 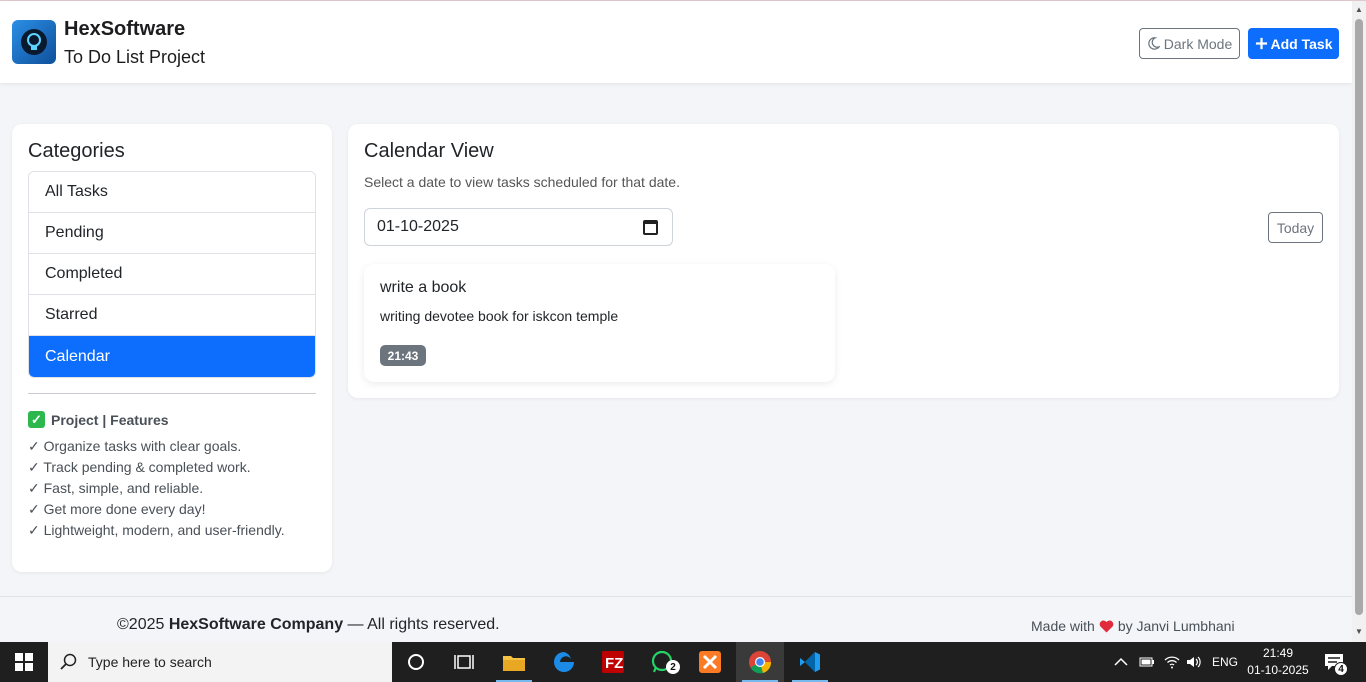 I want to click on scroll-up-arrow-icon: ▲, so click(x=1359, y=9).